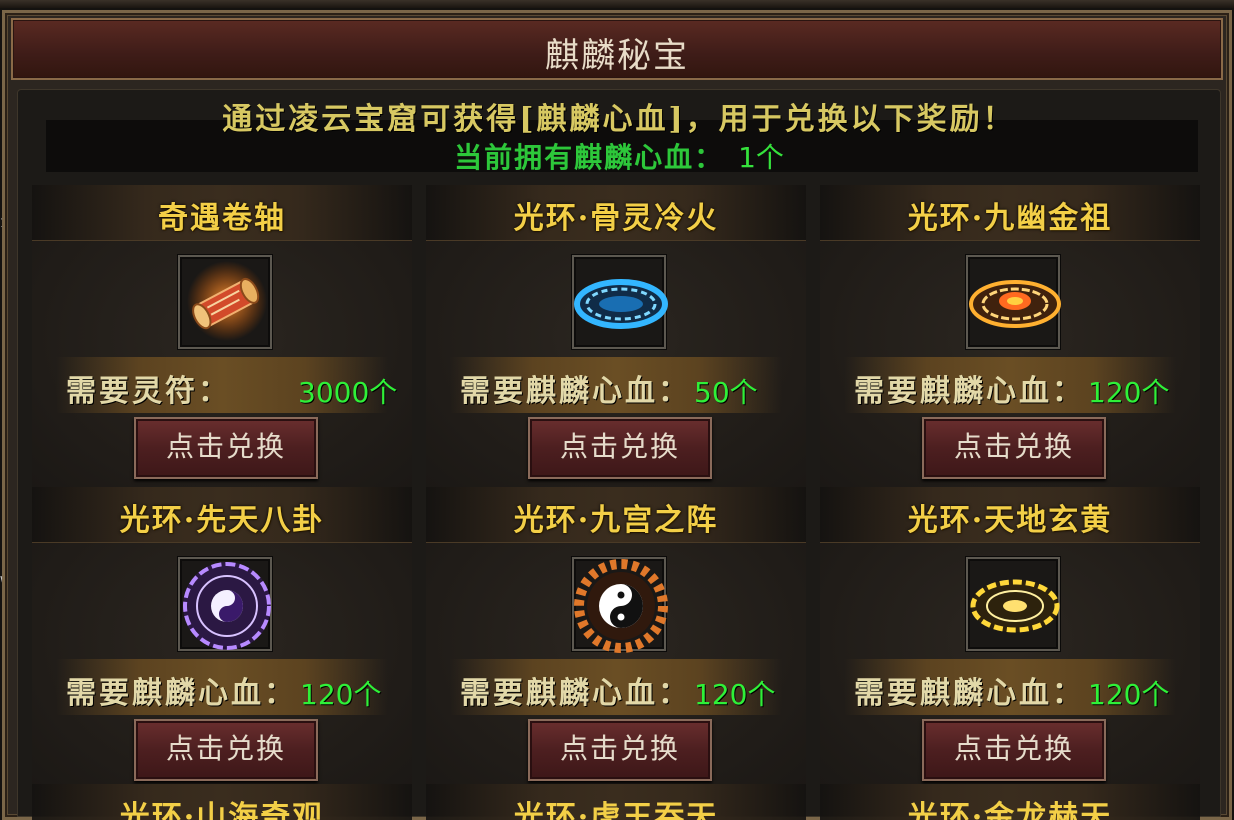 The width and height of the screenshot is (1234, 820). Describe the element at coordinates (222, 810) in the screenshot. I see `reward-name: 光环·山海奇观` at that location.